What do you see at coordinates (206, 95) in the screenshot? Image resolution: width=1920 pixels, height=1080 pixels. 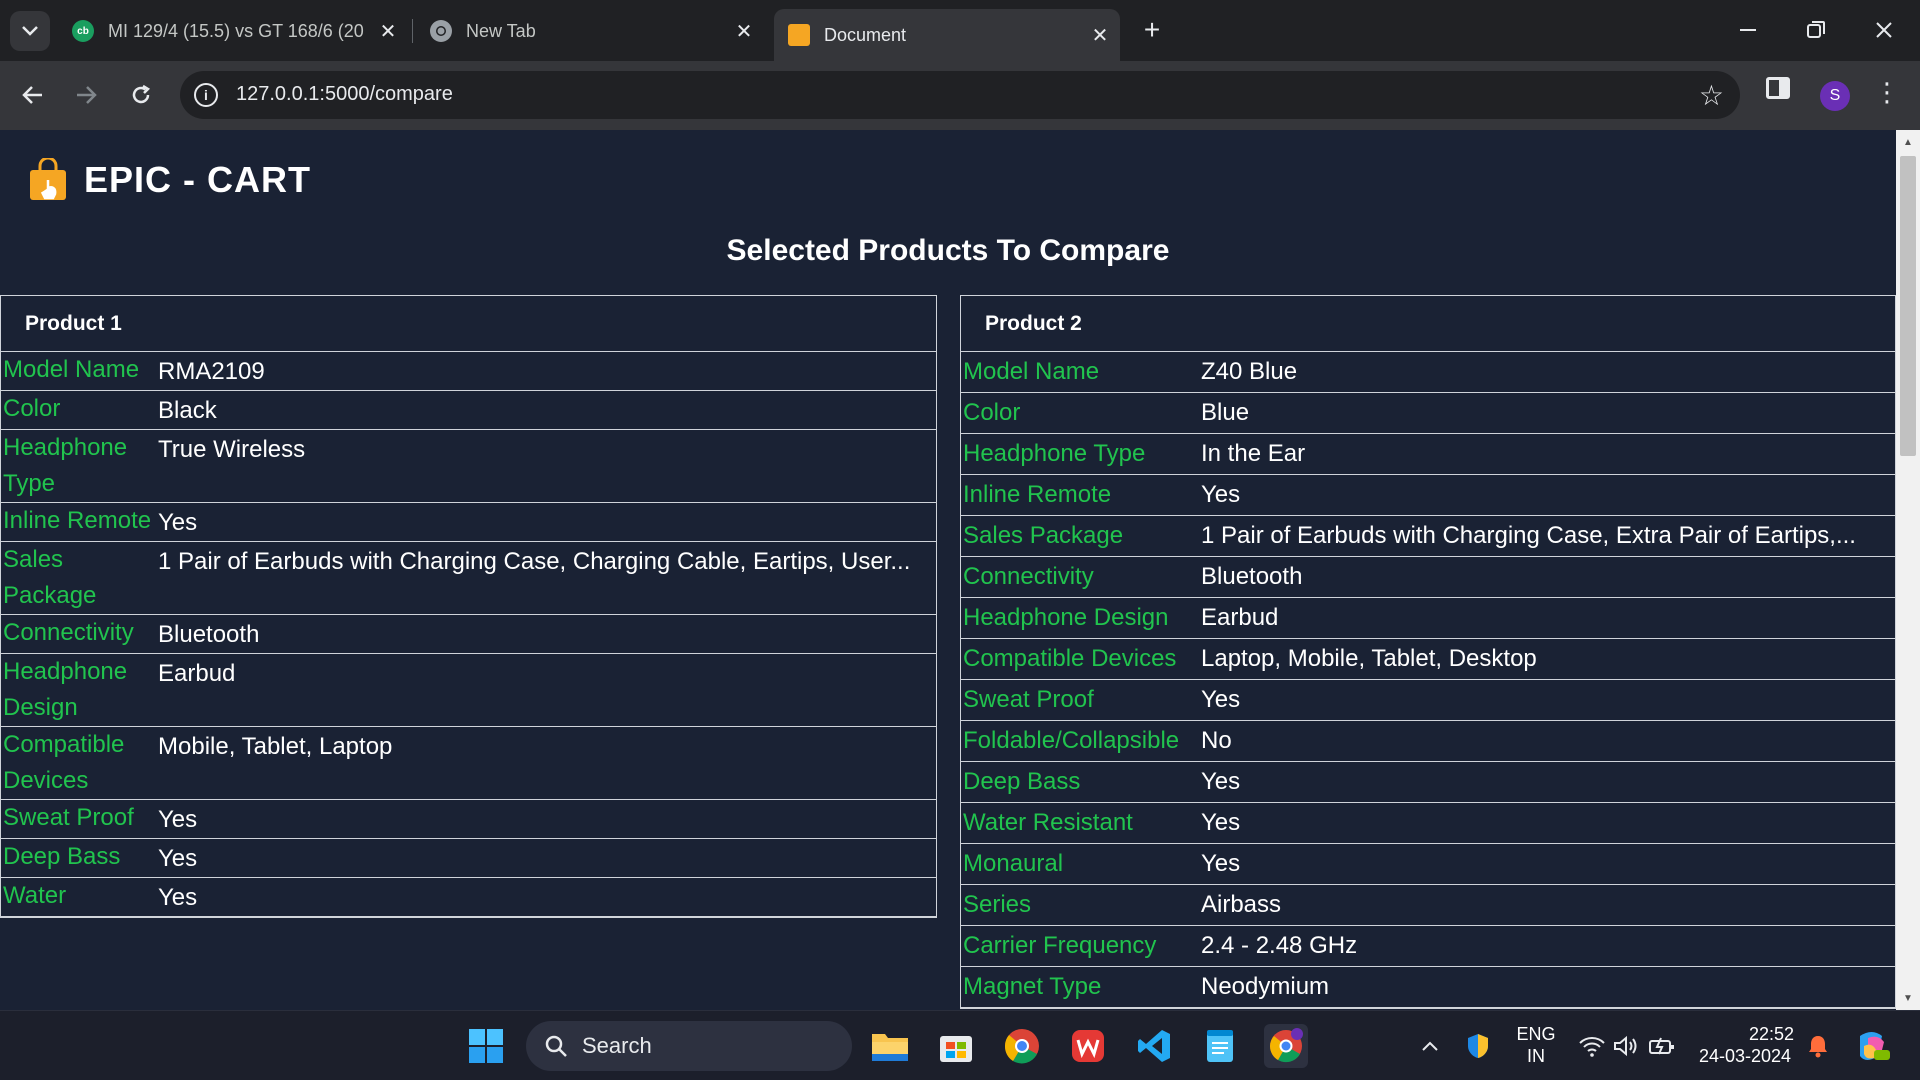 I see `site-info-icon: i` at bounding box center [206, 95].